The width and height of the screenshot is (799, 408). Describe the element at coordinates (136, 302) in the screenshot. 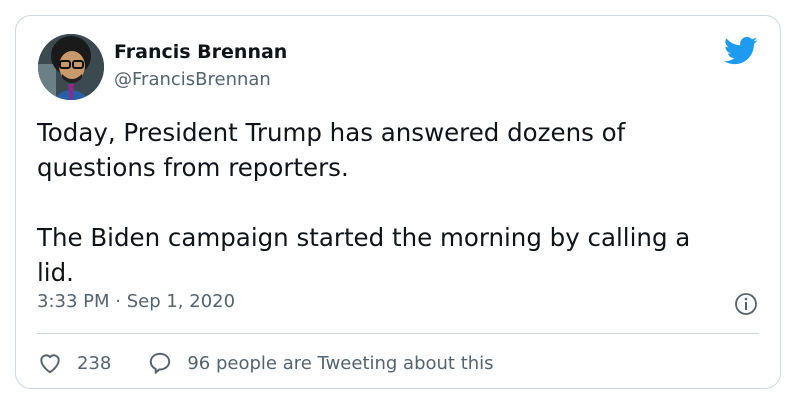

I see `tweet-timestamp: 3:33 PM · Sep 1, 2020` at that location.